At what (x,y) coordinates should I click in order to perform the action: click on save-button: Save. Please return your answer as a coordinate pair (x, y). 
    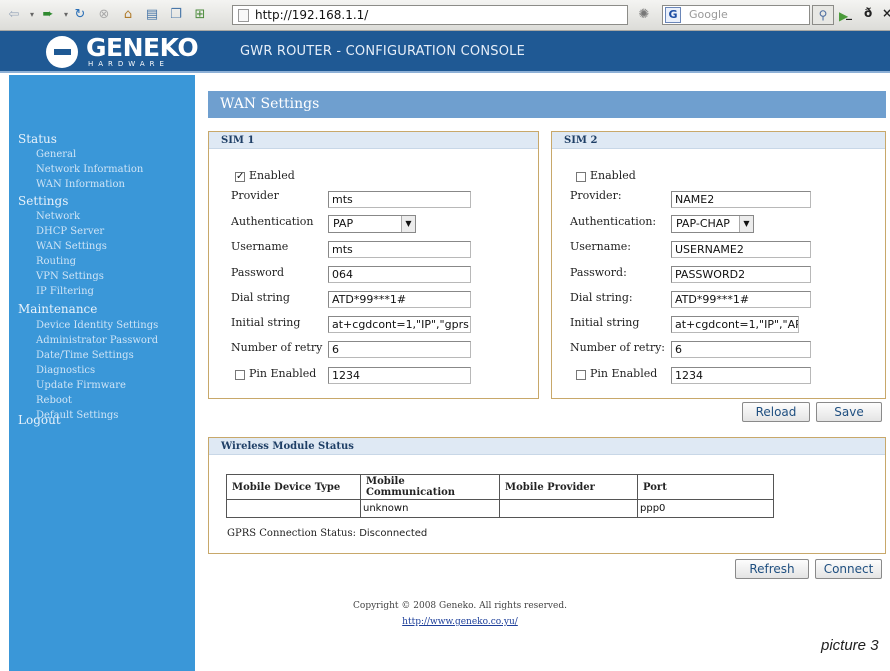
    Looking at the image, I should click on (849, 412).